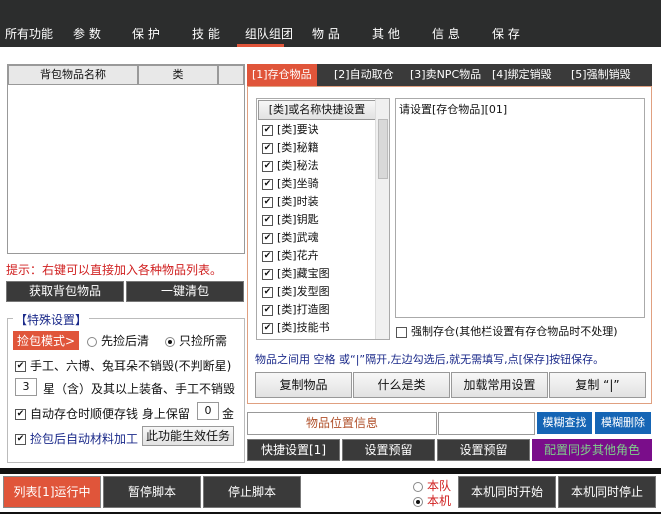 This screenshot has width=661, height=514. Describe the element at coordinates (298, 129) in the screenshot. I see `category-label: [类]要诀` at that location.